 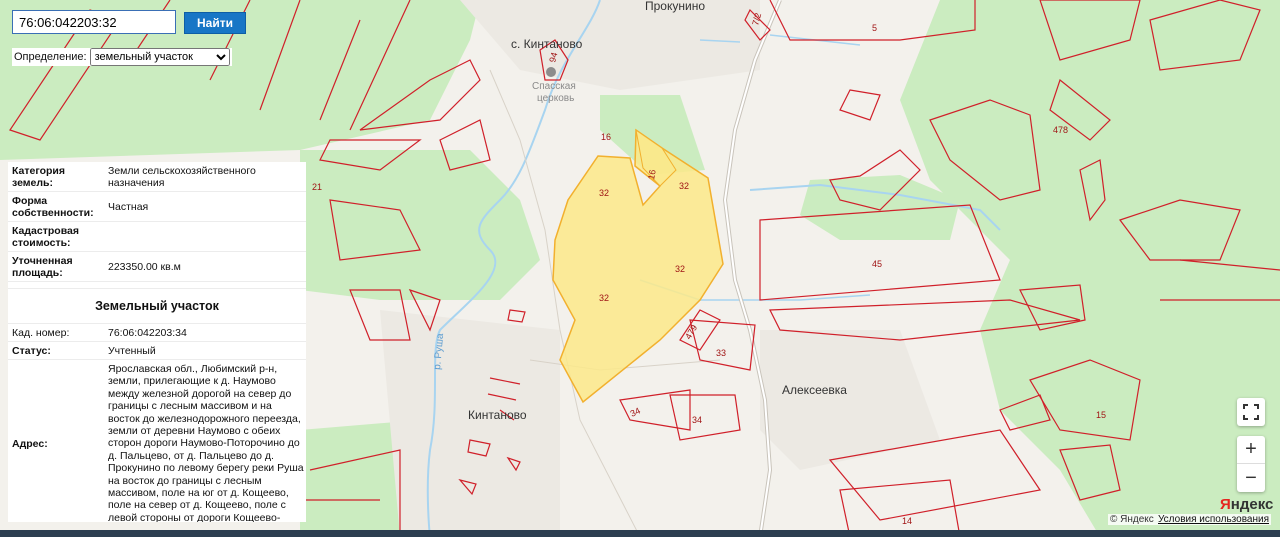 I want to click on info-row-cadastral-value: Кадастровая стоимость:, so click(x=157, y=237).